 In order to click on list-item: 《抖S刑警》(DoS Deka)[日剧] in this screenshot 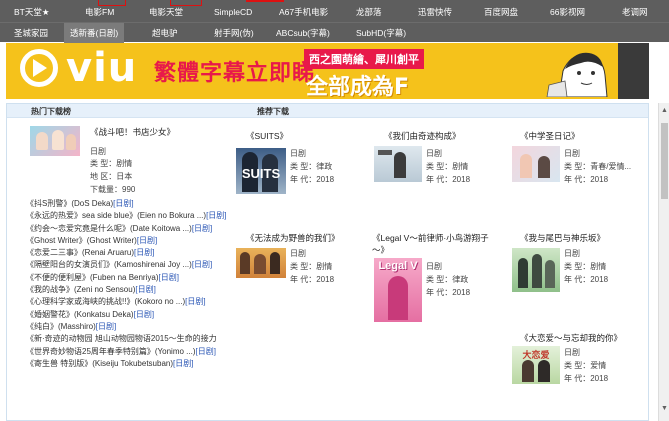, I will do `click(126, 204)`.